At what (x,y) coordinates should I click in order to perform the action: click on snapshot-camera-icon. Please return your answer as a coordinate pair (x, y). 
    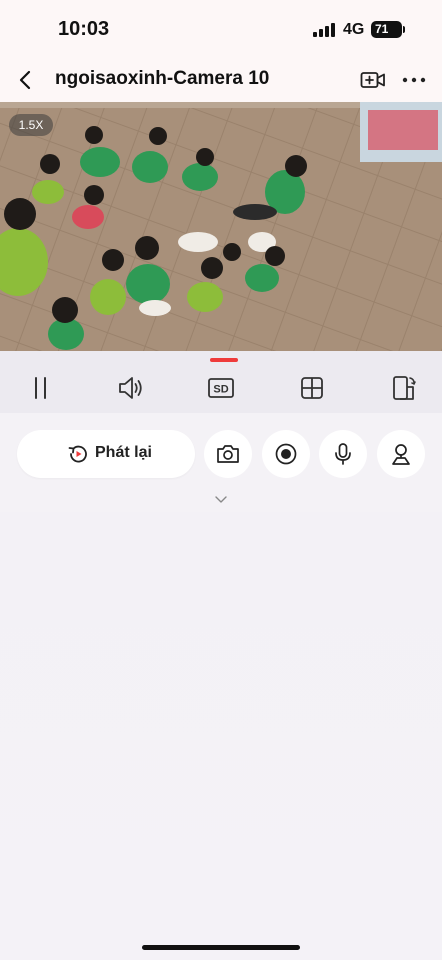
    Looking at the image, I should click on (228, 454).